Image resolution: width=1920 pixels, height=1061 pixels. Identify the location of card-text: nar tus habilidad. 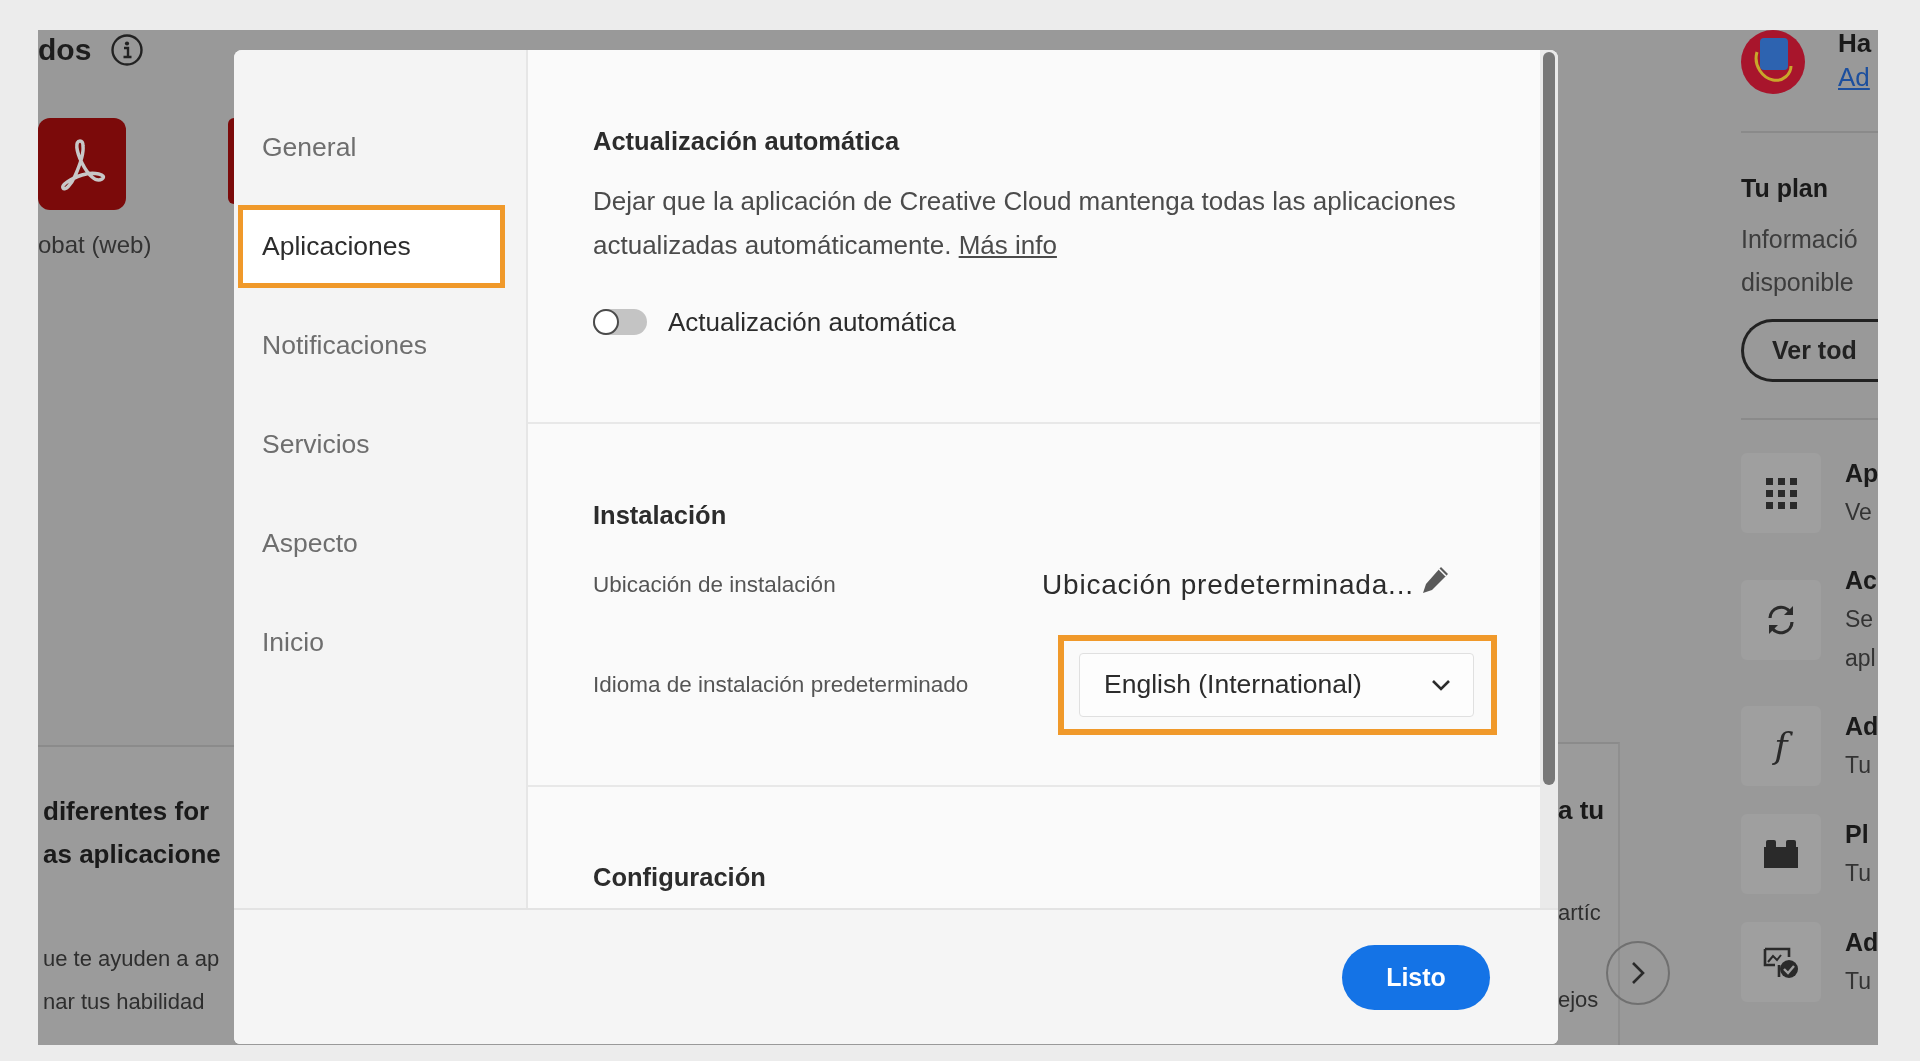
(124, 1002).